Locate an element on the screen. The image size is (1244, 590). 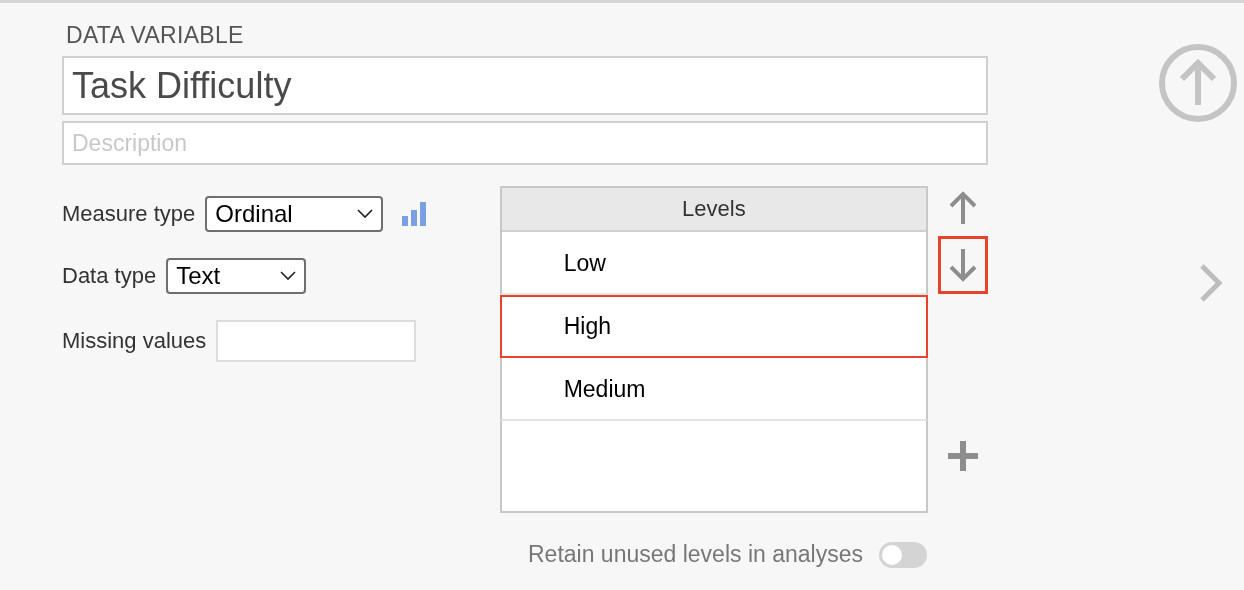
column-header: Levels is located at coordinates (713, 210).